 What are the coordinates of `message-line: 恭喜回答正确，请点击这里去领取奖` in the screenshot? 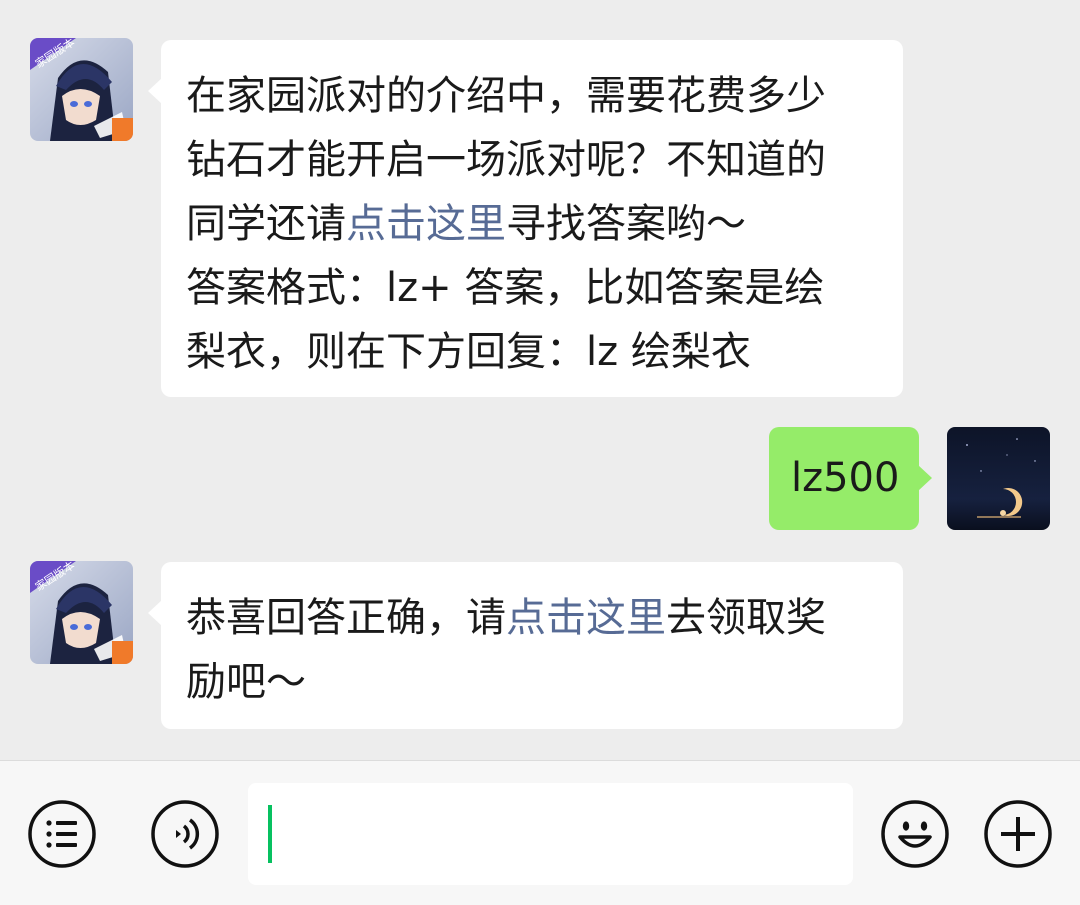 It's located at (506, 618).